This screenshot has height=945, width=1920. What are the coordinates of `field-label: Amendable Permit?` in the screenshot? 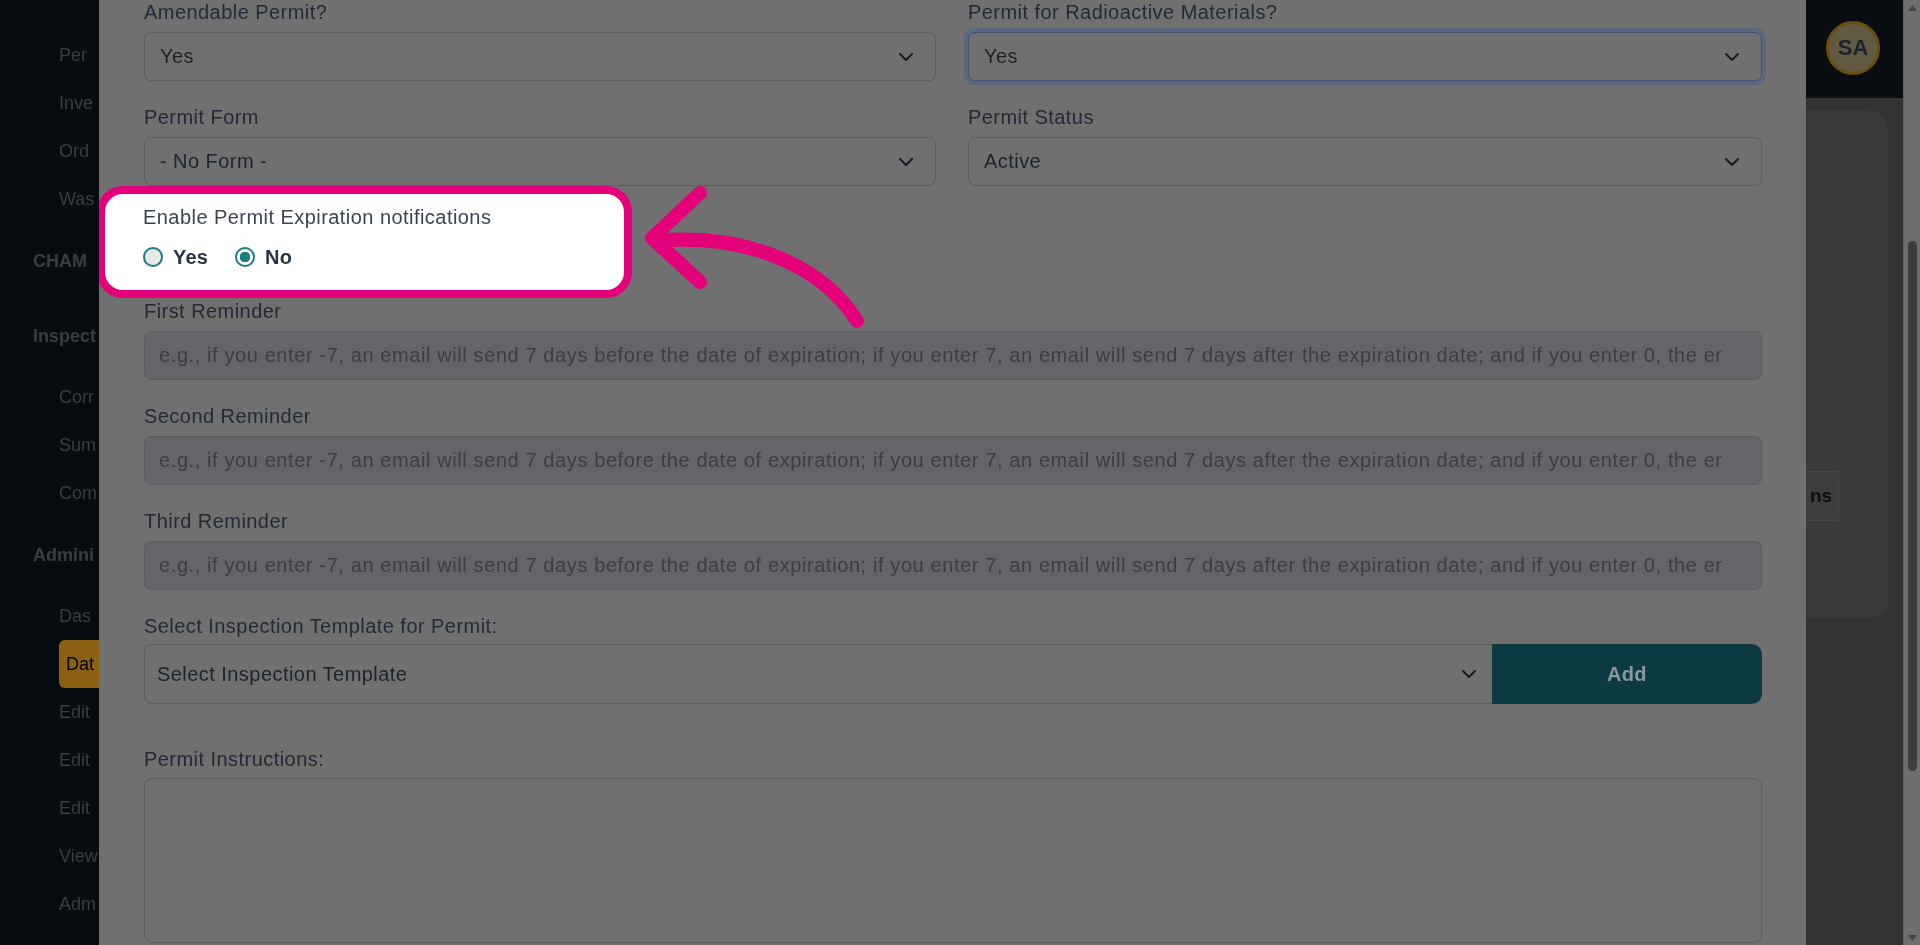 It's located at (236, 12).